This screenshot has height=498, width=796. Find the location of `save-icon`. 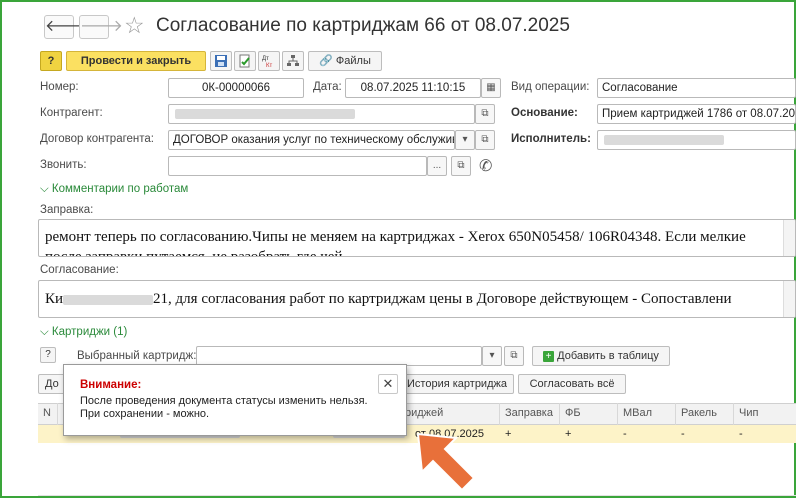

save-icon is located at coordinates (221, 61).